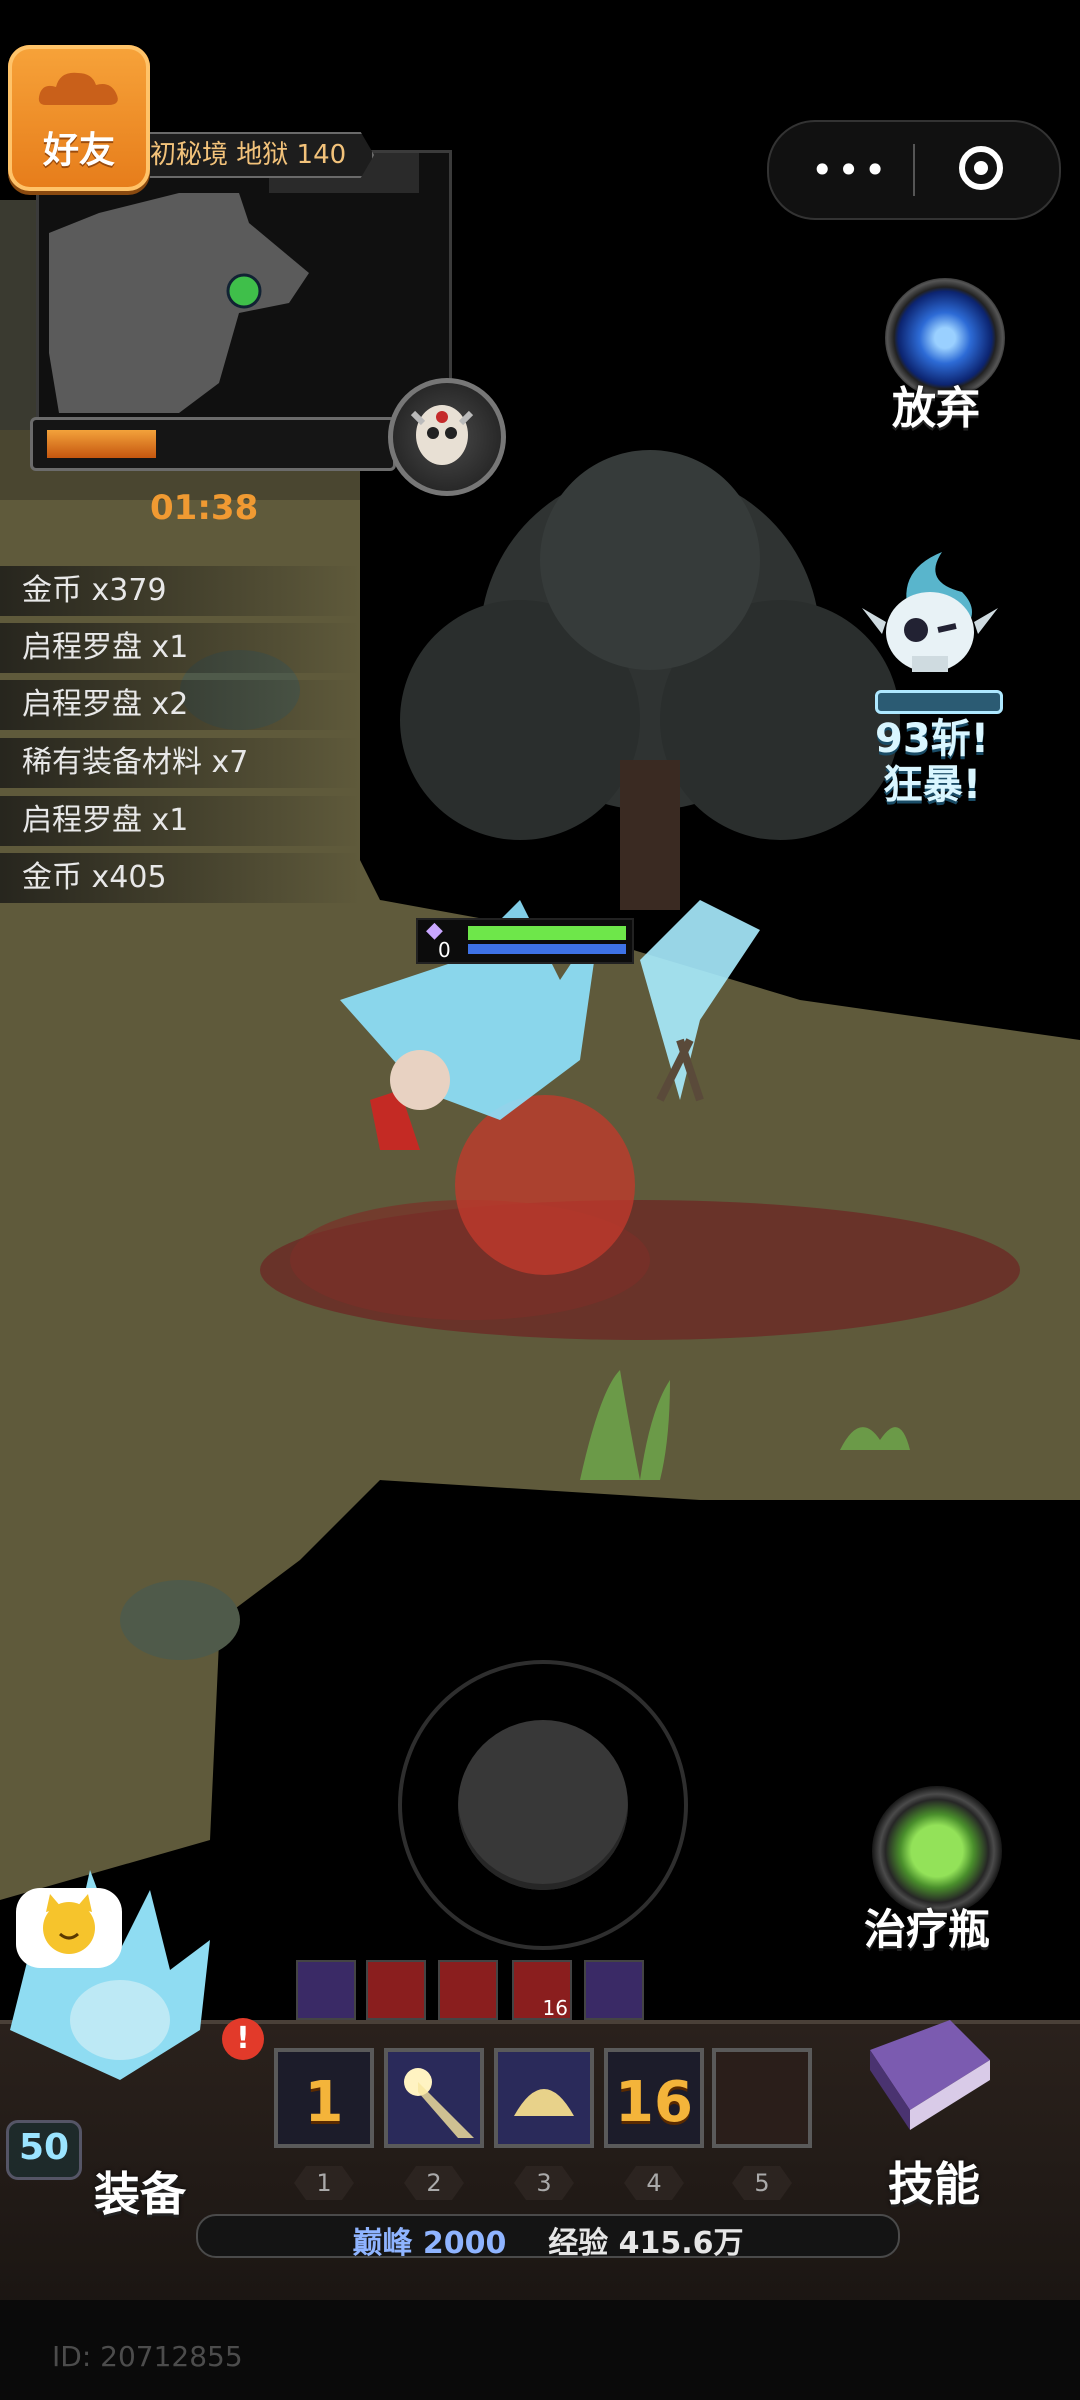 The height and width of the screenshot is (2400, 1080). Describe the element at coordinates (262, 155) in the screenshot. I see `map-title: 初秘境 地狱 140` at that location.